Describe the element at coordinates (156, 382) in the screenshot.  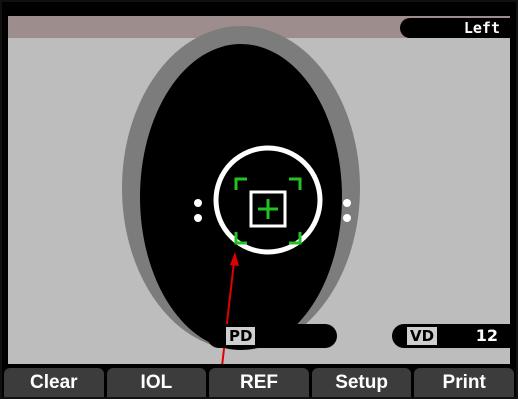
I see `iol-button: IOL` at that location.